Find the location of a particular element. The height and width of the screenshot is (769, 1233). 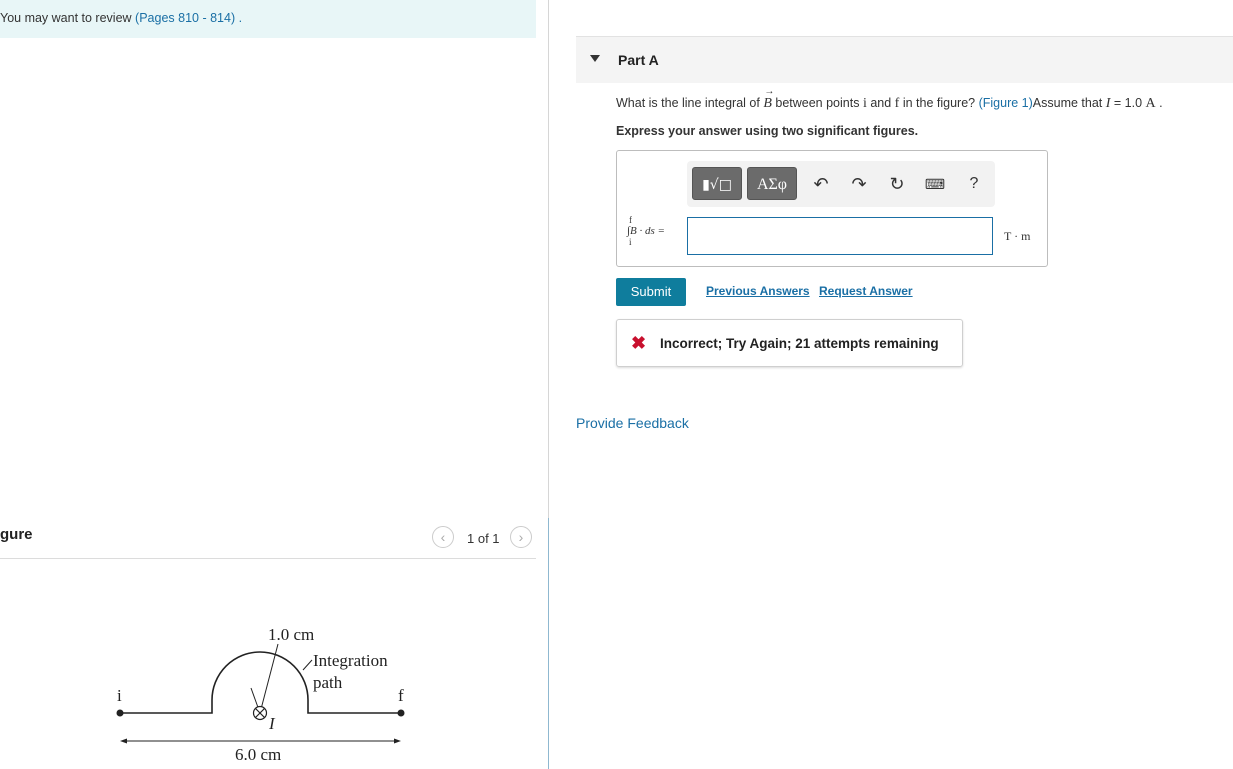

question-end: . is located at coordinates (1161, 103).